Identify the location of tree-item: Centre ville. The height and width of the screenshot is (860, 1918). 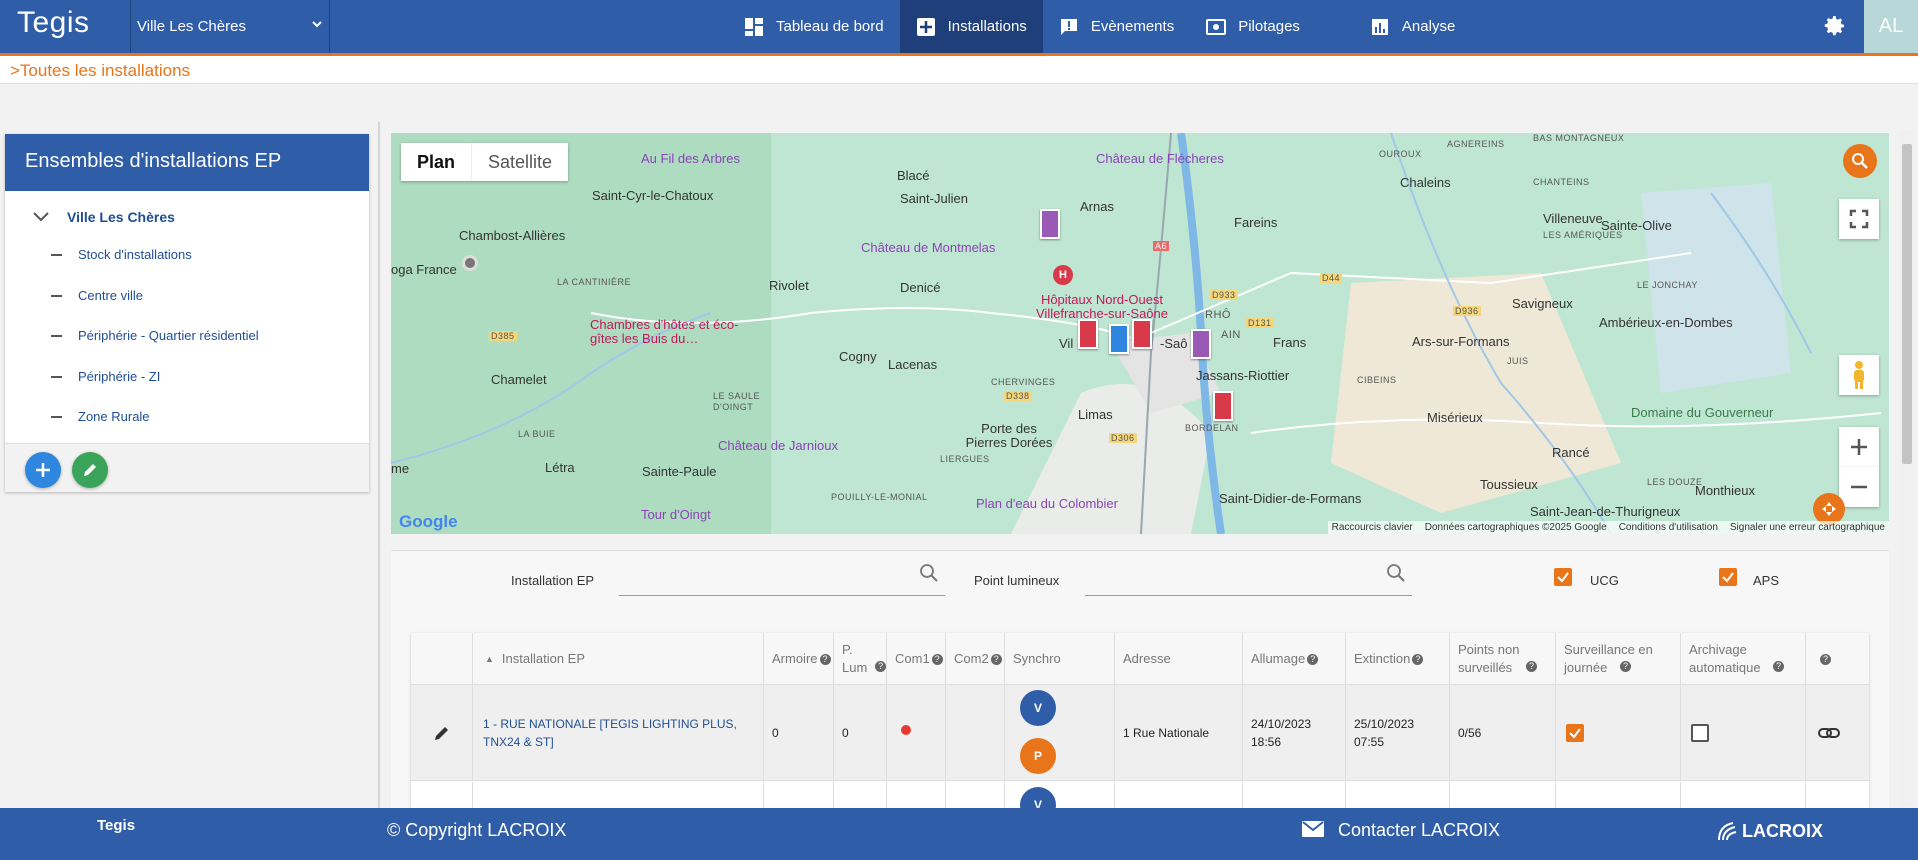
(97, 295).